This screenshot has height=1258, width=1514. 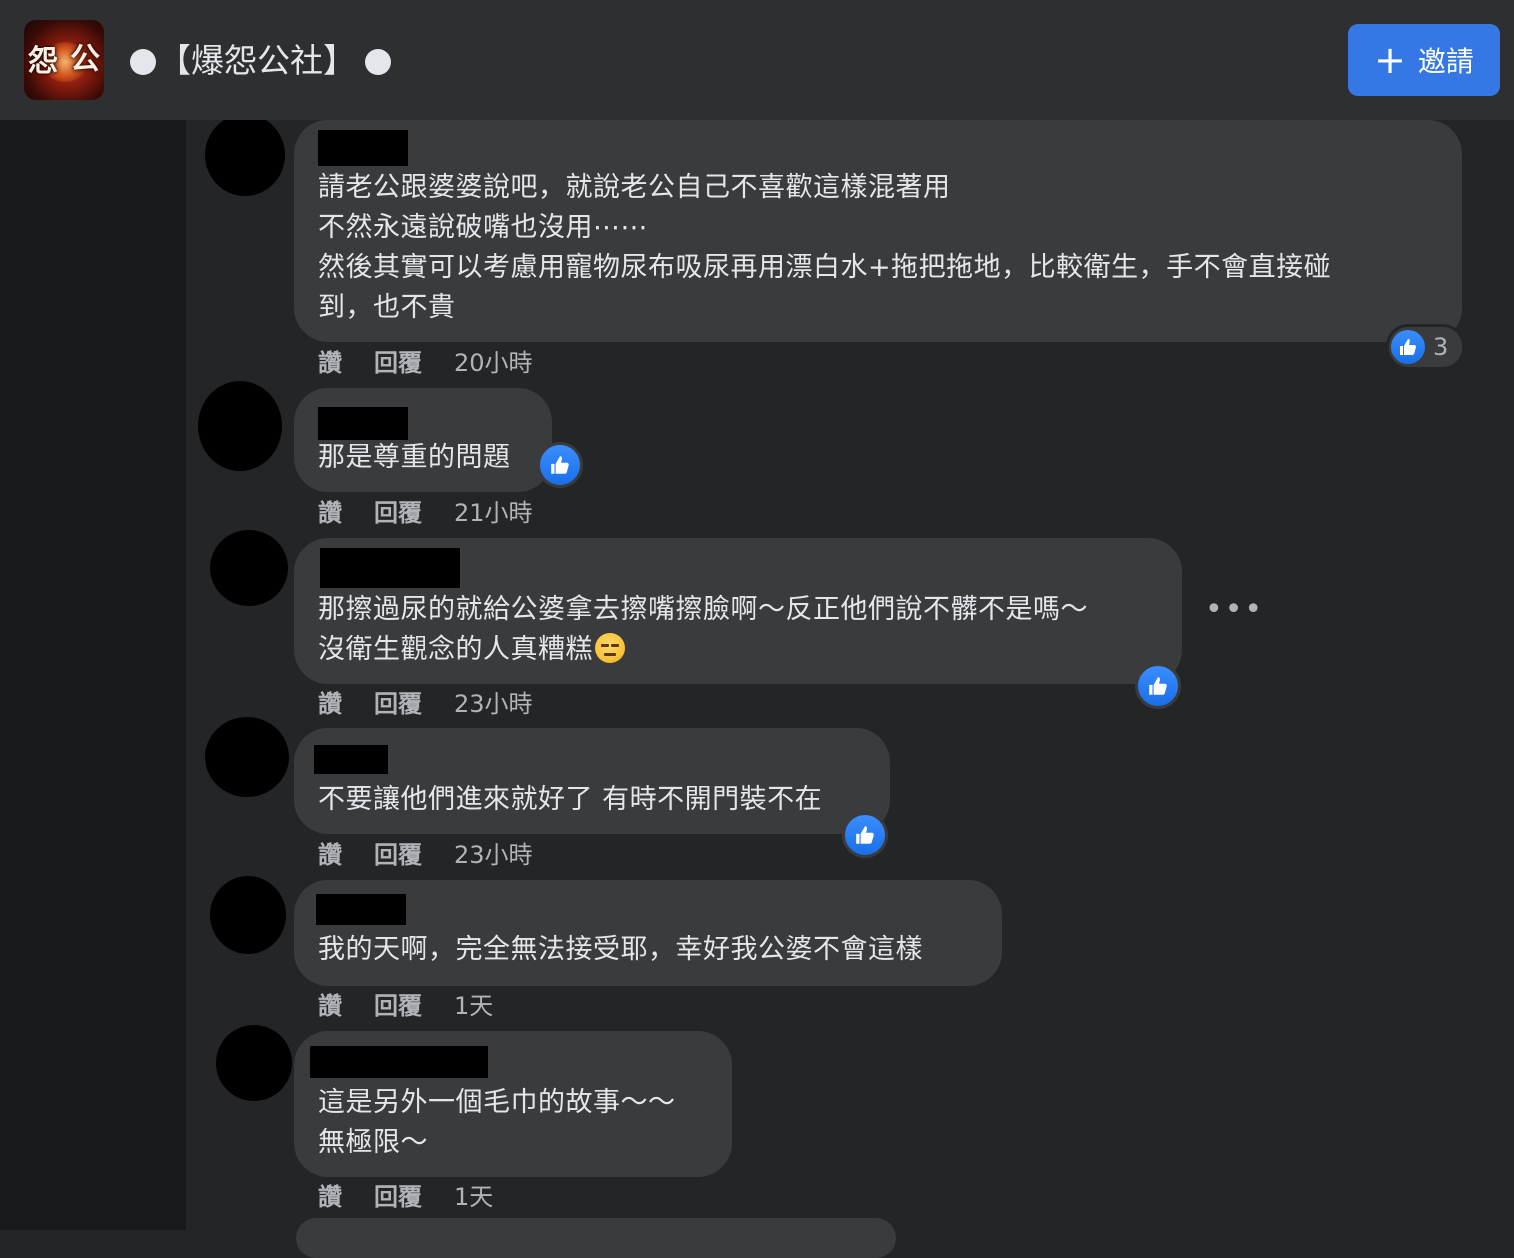 I want to click on comment-bubble: 不要讓他們進來就好了 有時不開門裝不在, so click(x=592, y=781).